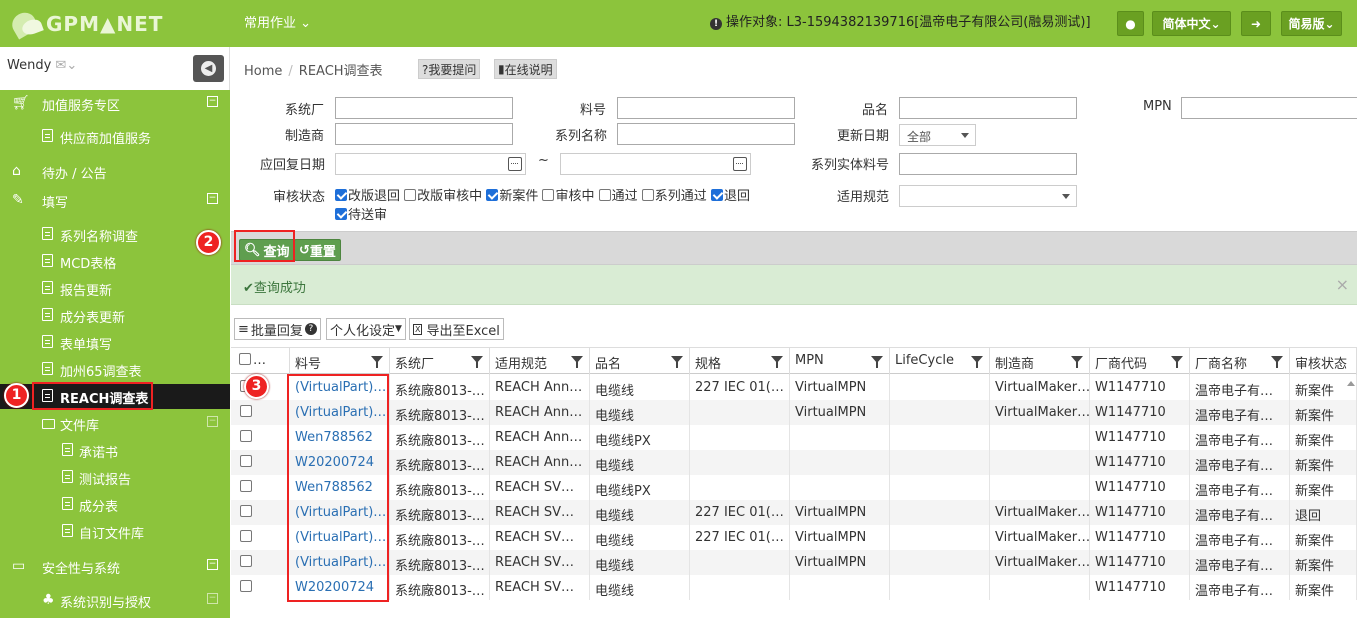 The height and width of the screenshot is (618, 1357). What do you see at coordinates (86, 24) in the screenshot?
I see `logo: GPM▲NET` at bounding box center [86, 24].